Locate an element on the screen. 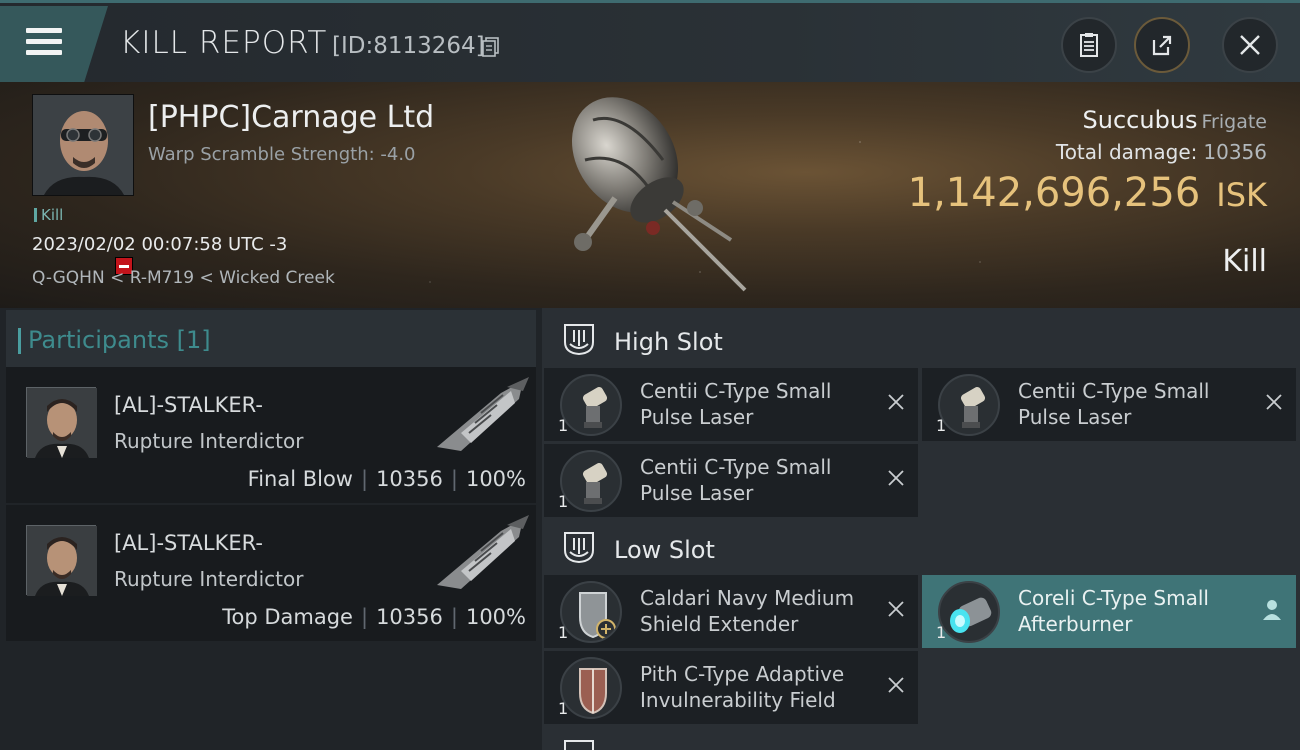  kill-result: Kill is located at coordinates (1244, 261).